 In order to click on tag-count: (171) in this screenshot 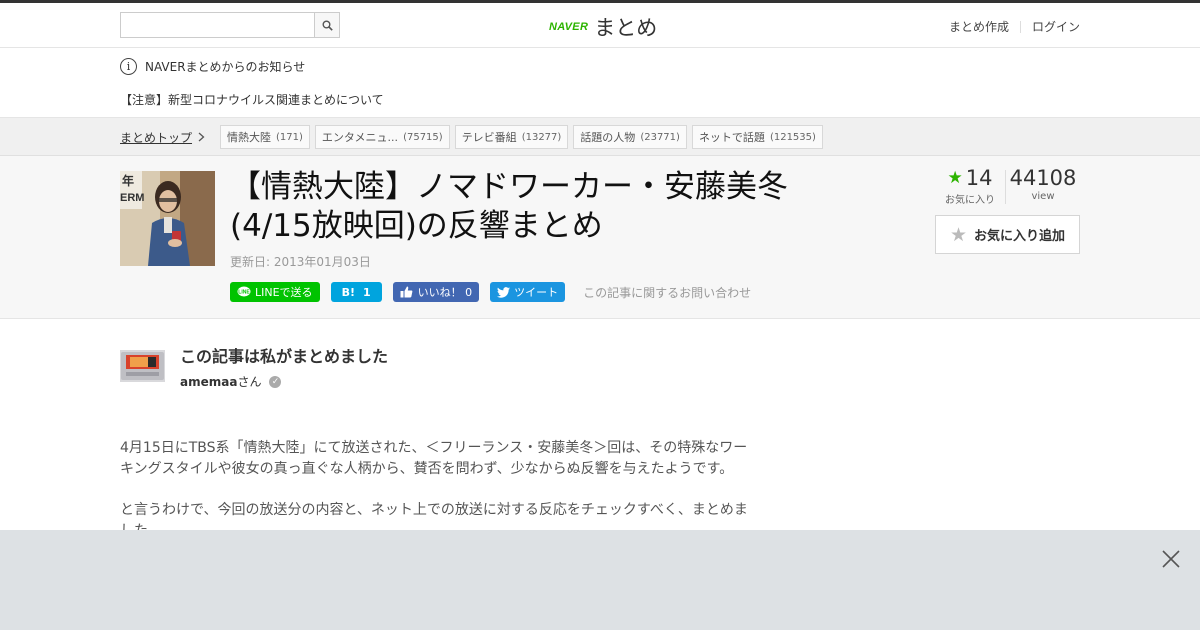, I will do `click(289, 137)`.